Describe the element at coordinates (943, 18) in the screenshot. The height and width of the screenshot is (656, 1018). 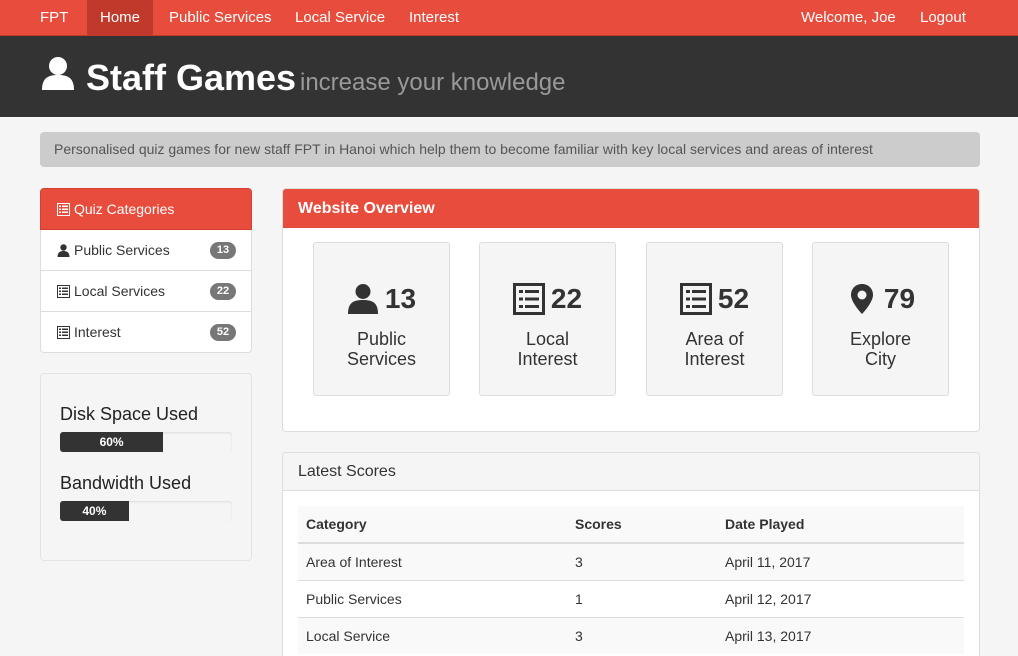
I see `nav-logout: Logout` at that location.